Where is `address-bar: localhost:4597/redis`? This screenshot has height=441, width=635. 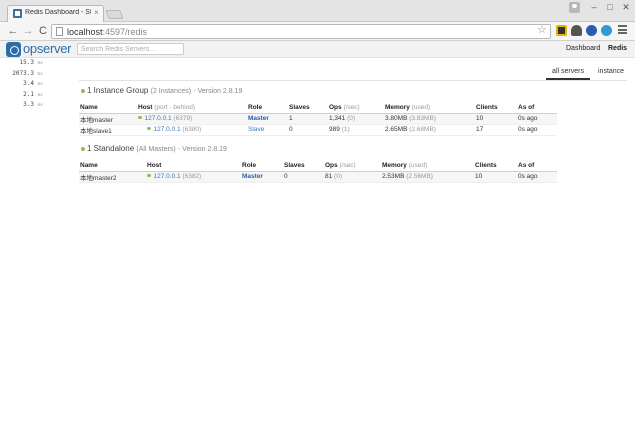 address-bar: localhost:4597/redis is located at coordinates (301, 31).